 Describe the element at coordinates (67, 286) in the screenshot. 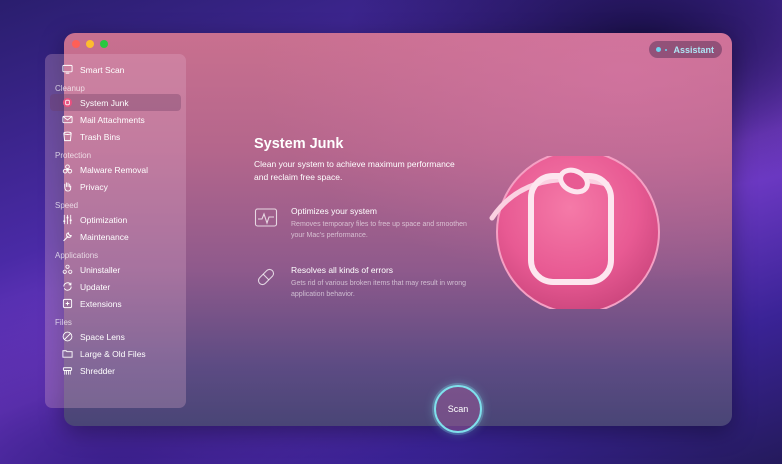

I see `updater-icon` at that location.